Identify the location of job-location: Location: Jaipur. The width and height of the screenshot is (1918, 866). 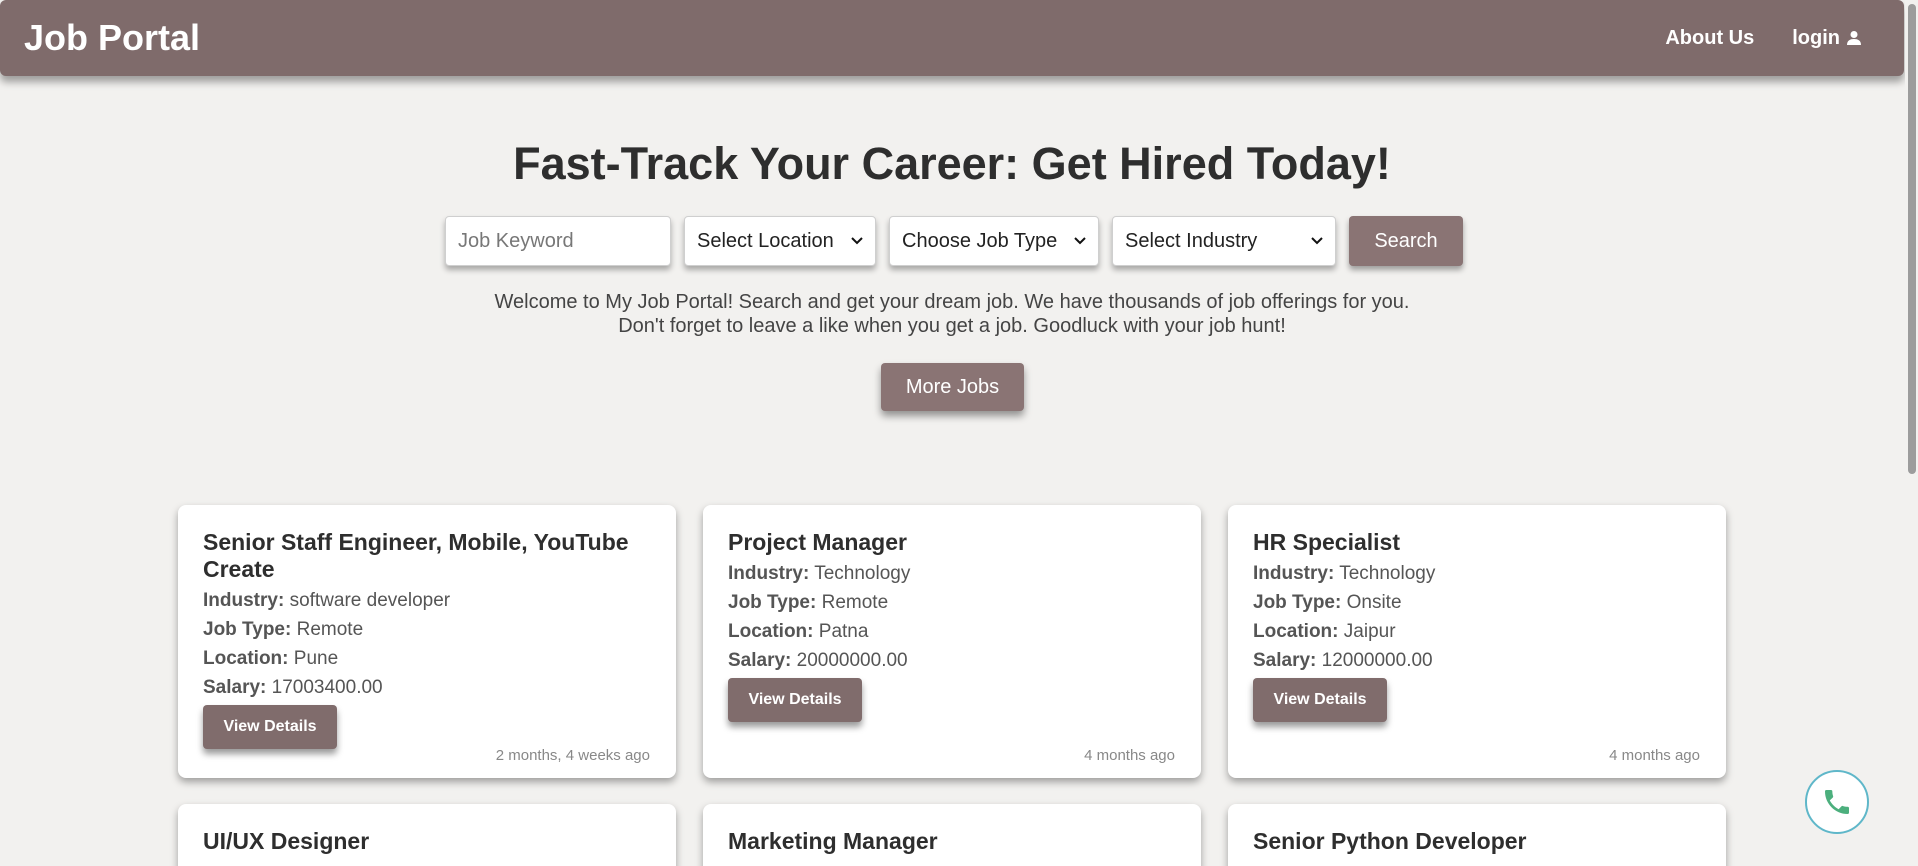
(1477, 631).